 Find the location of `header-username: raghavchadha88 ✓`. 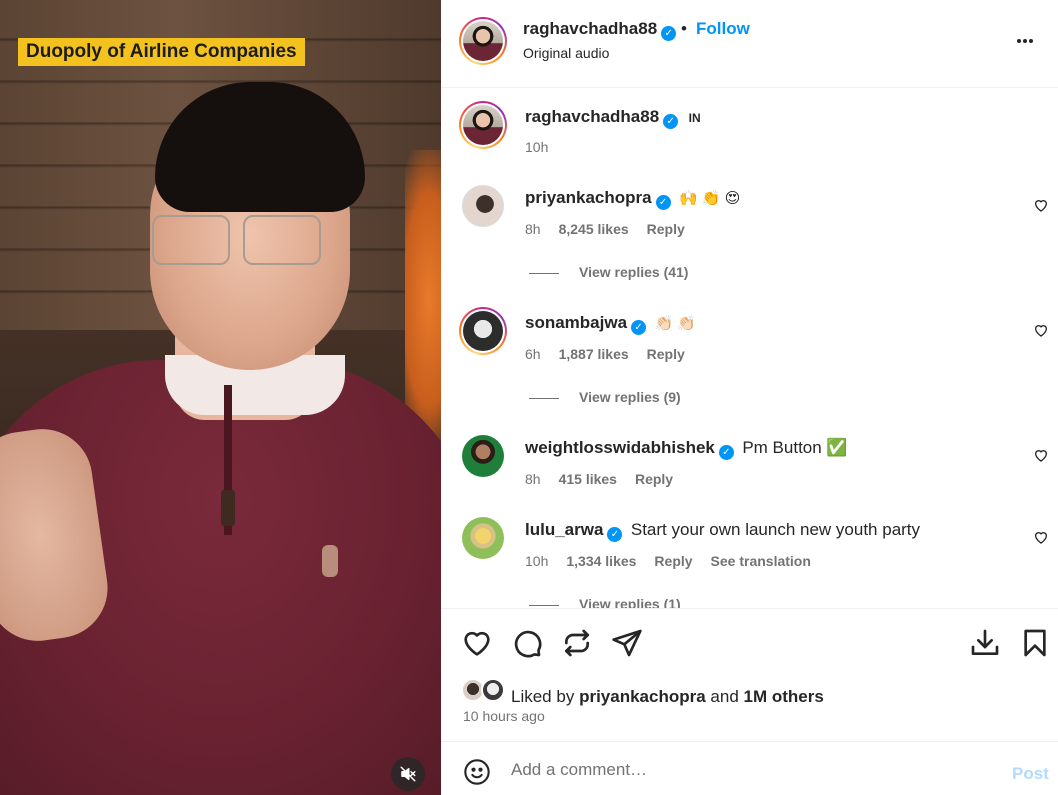

header-username: raghavchadha88 ✓ is located at coordinates (600, 30).